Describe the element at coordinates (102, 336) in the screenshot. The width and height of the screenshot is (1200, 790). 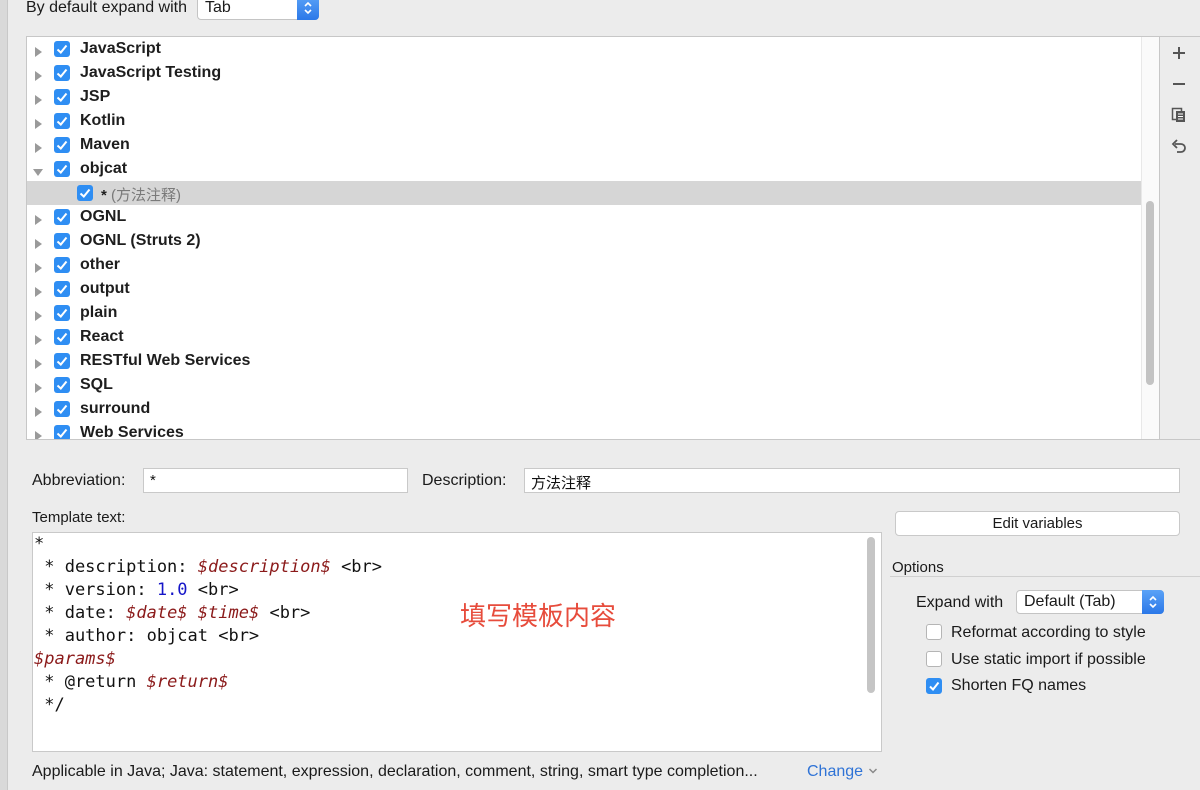
I see `tree-group-label: React` at that location.